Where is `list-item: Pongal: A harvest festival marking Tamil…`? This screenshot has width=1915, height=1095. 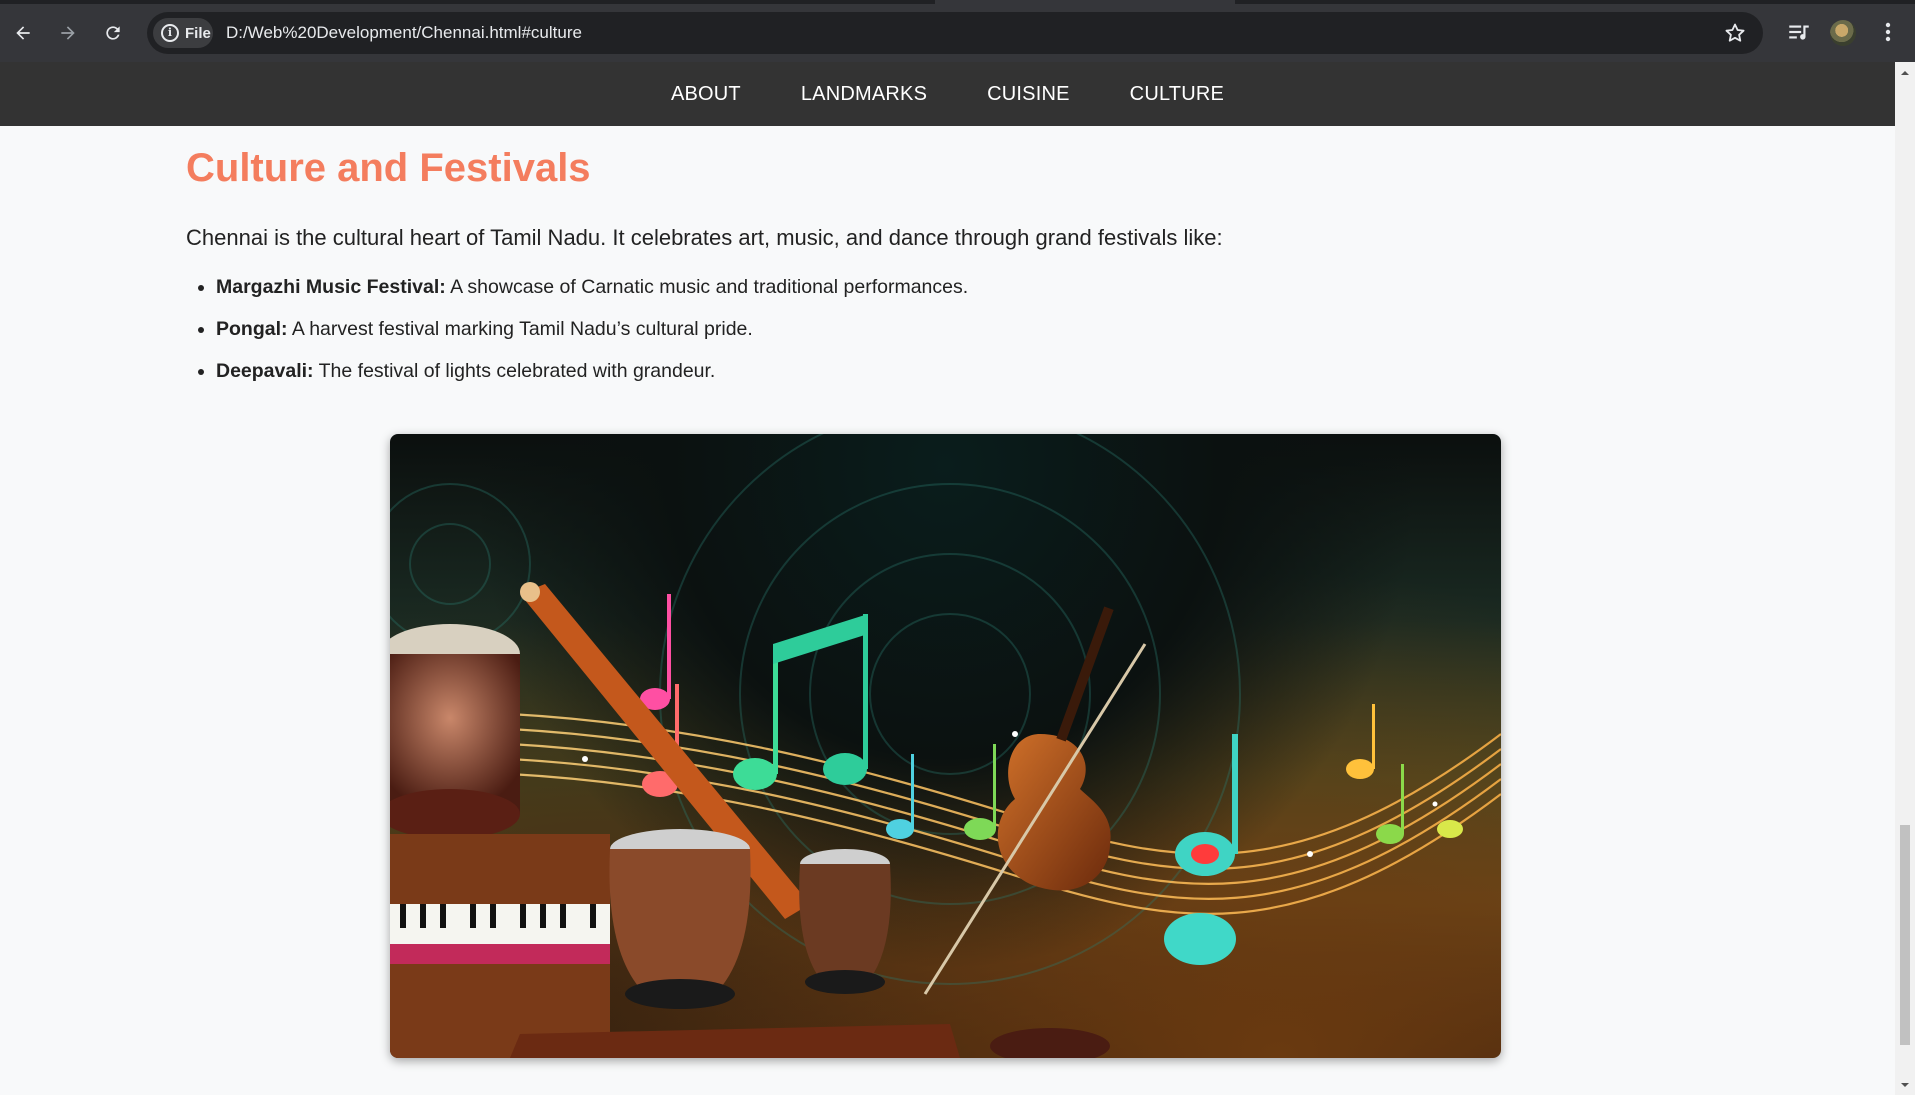
list-item: Pongal: A harvest festival marking Tamil… is located at coordinates (592, 338).